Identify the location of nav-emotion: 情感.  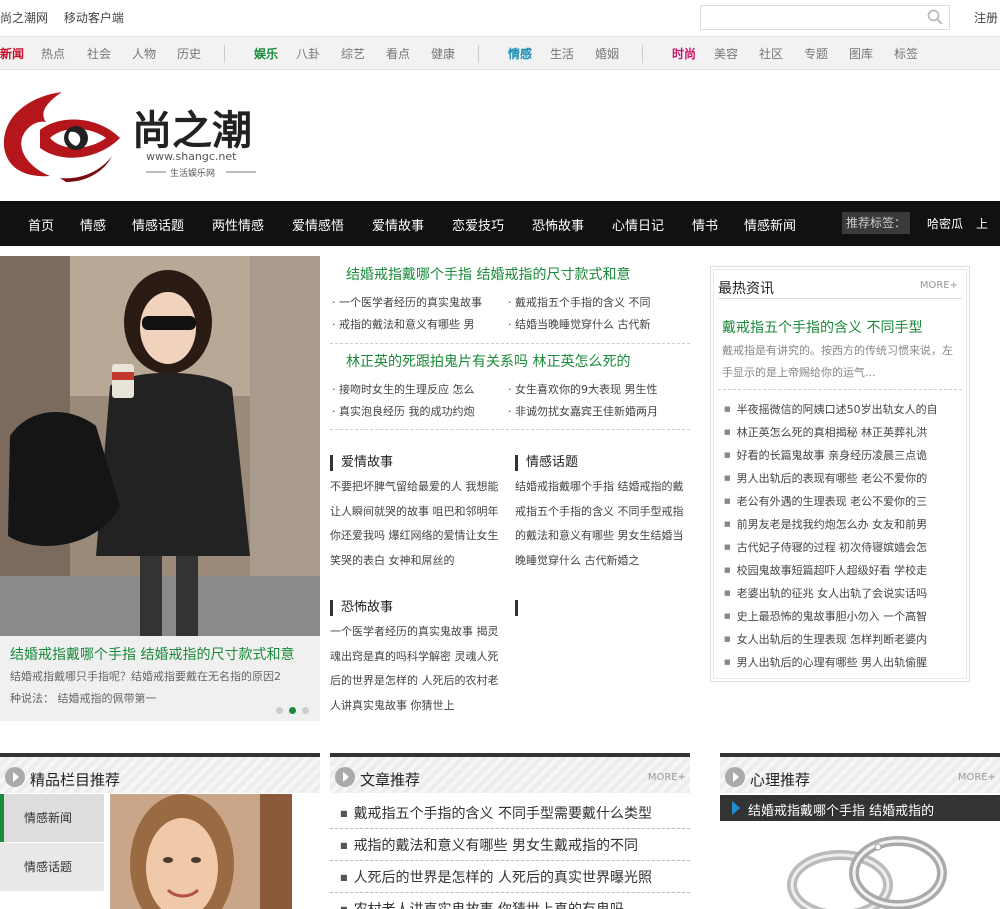
(93, 224).